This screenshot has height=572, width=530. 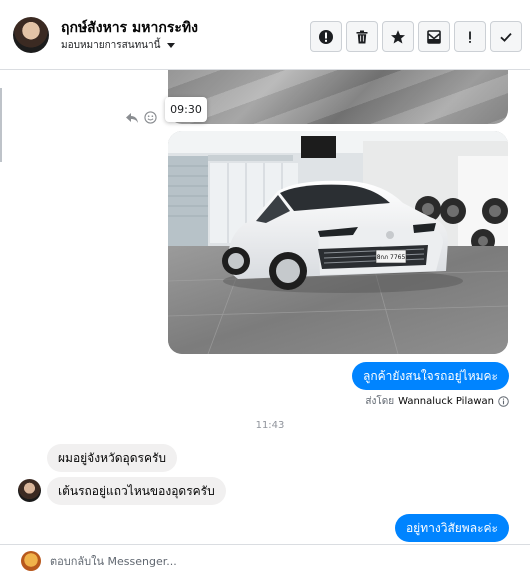 What do you see at coordinates (338, 97) in the screenshot?
I see `shared-photo-partial` at bounding box center [338, 97].